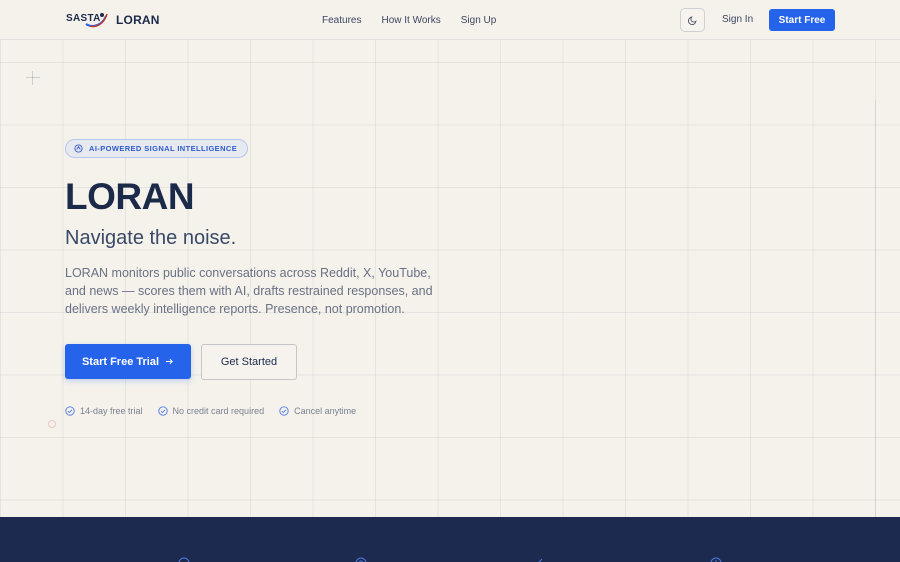 The height and width of the screenshot is (562, 900). What do you see at coordinates (361, 559) in the screenshot?
I see `target-icon` at bounding box center [361, 559].